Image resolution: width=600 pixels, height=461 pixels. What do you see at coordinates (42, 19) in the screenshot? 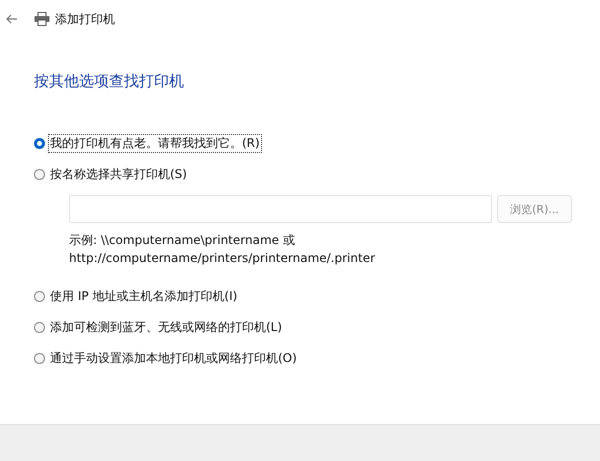
I see `printer-icon` at bounding box center [42, 19].